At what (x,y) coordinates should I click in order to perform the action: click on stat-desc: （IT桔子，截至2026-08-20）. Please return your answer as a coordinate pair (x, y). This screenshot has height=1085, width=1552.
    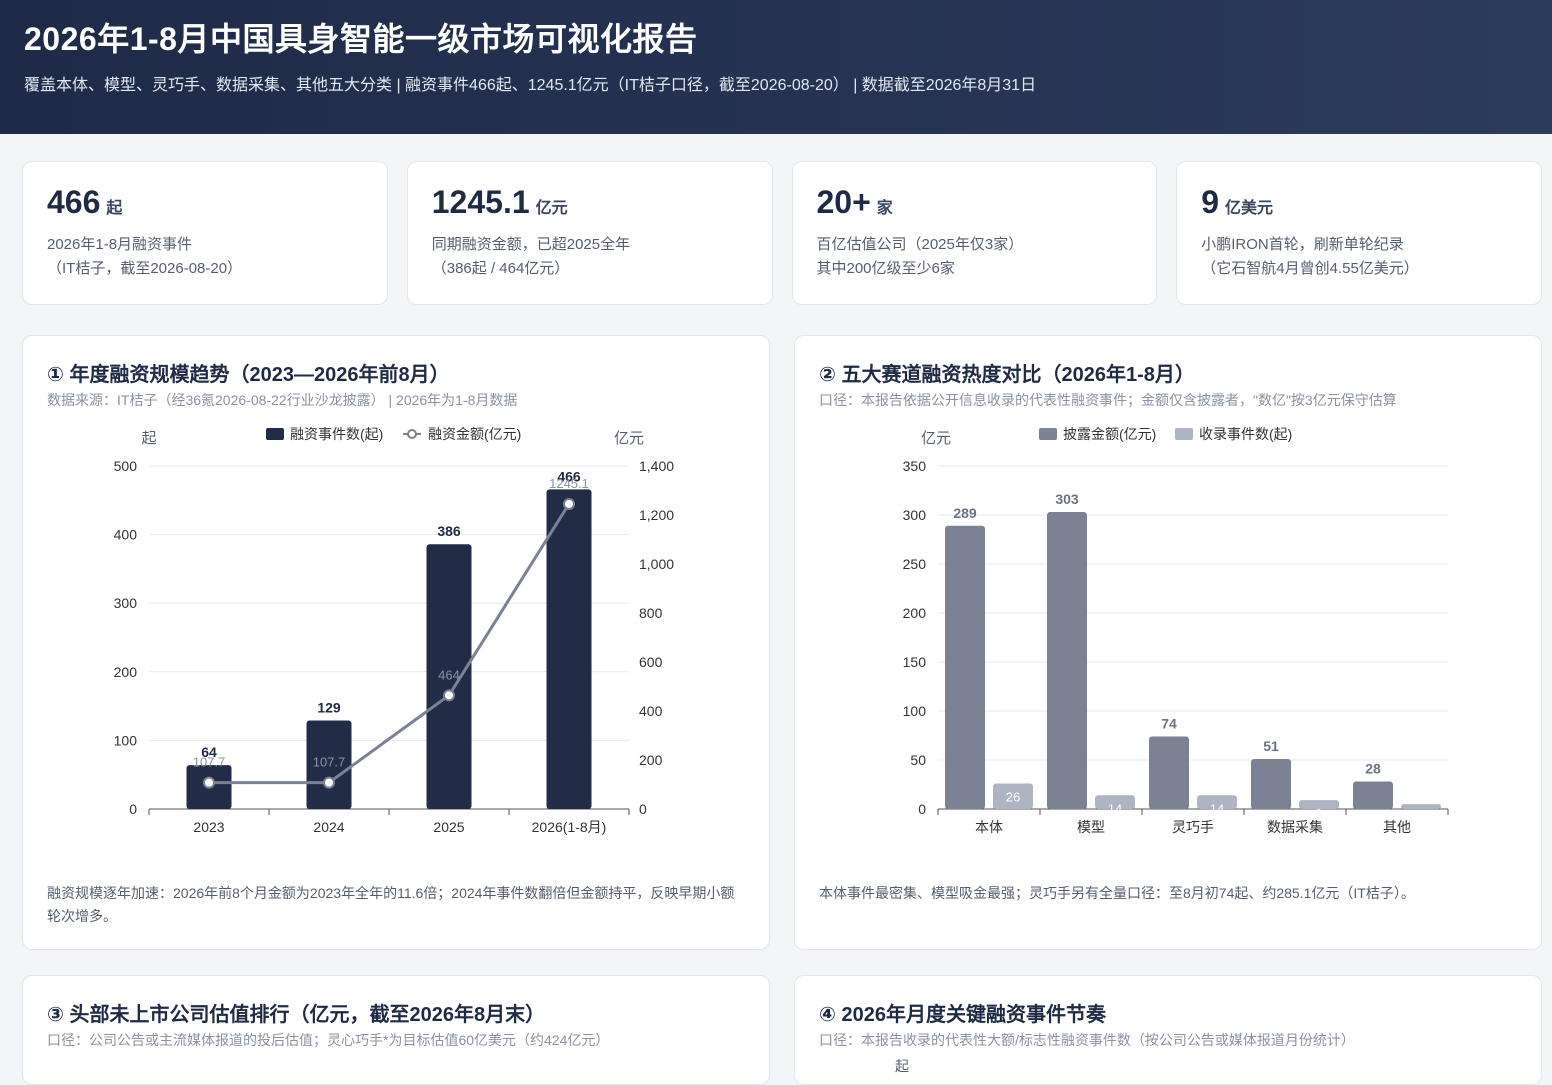
    Looking at the image, I should click on (145, 268).